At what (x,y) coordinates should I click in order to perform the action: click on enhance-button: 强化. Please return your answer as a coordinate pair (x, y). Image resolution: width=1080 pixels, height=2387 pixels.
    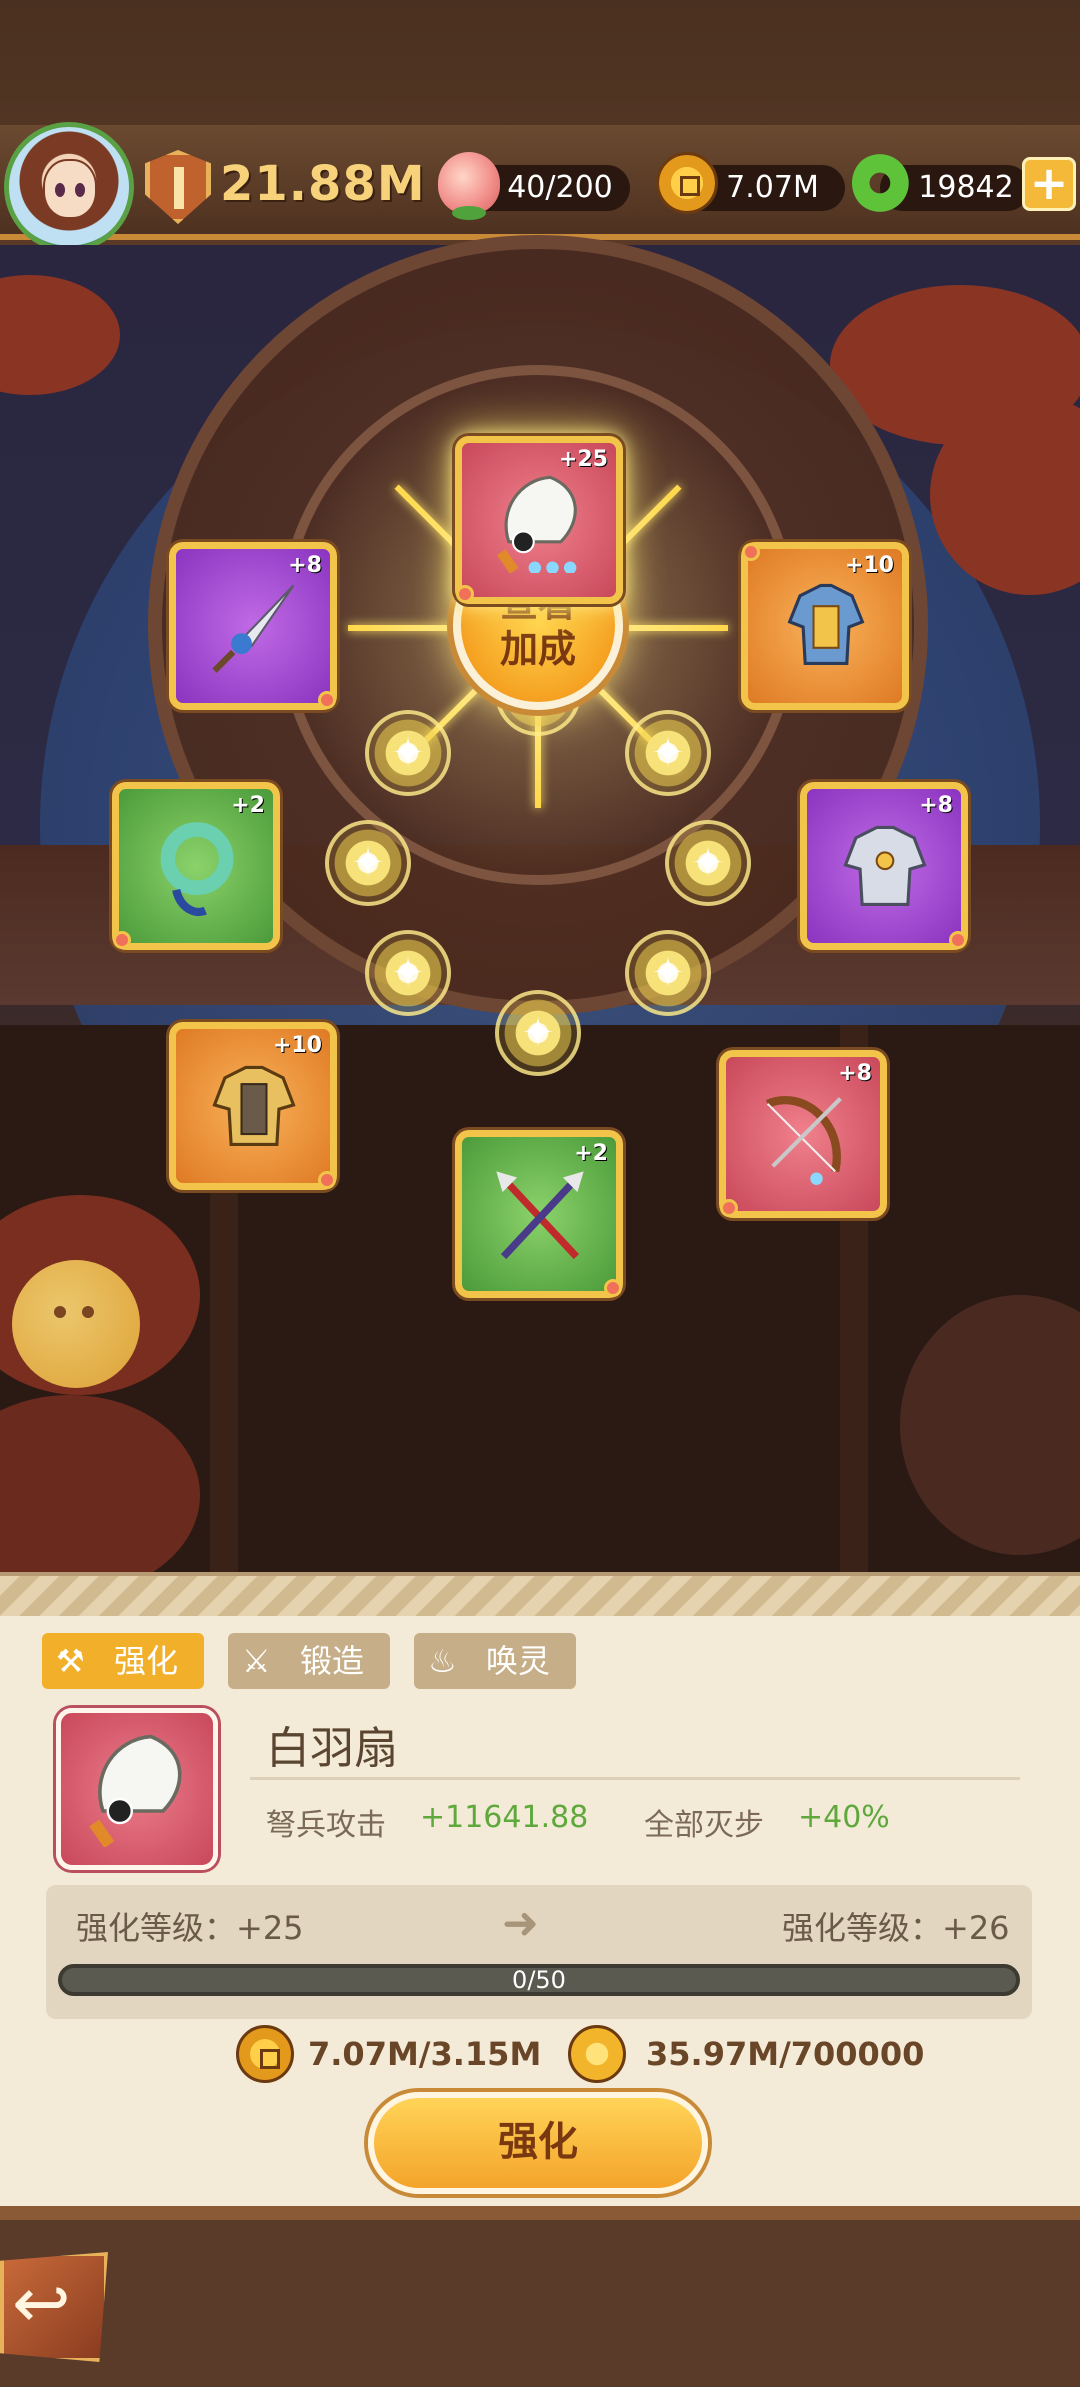
    Looking at the image, I should click on (538, 2143).